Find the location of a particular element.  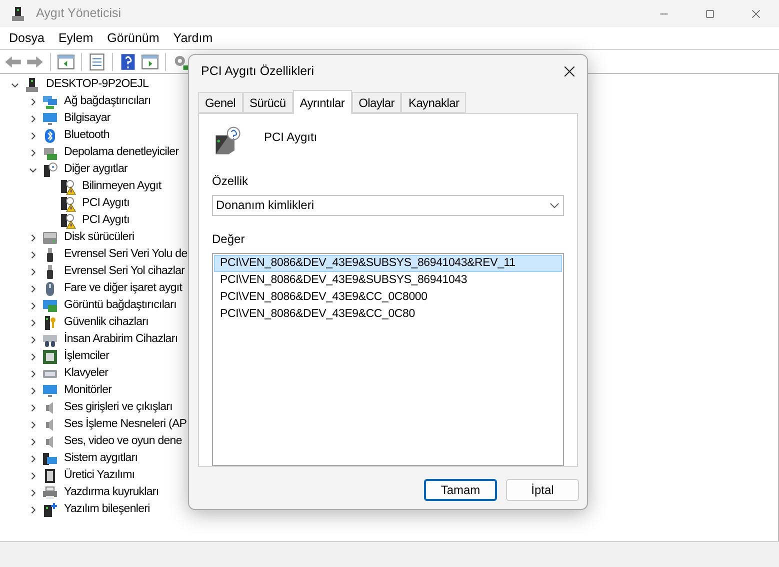

dialog-title: PCI Aygıtı Özellikleri is located at coordinates (257, 71).